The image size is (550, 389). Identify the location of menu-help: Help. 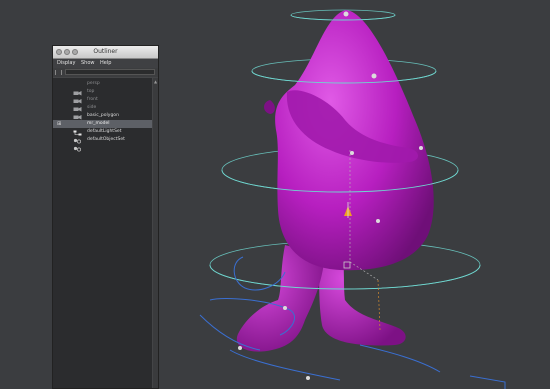
(105, 63).